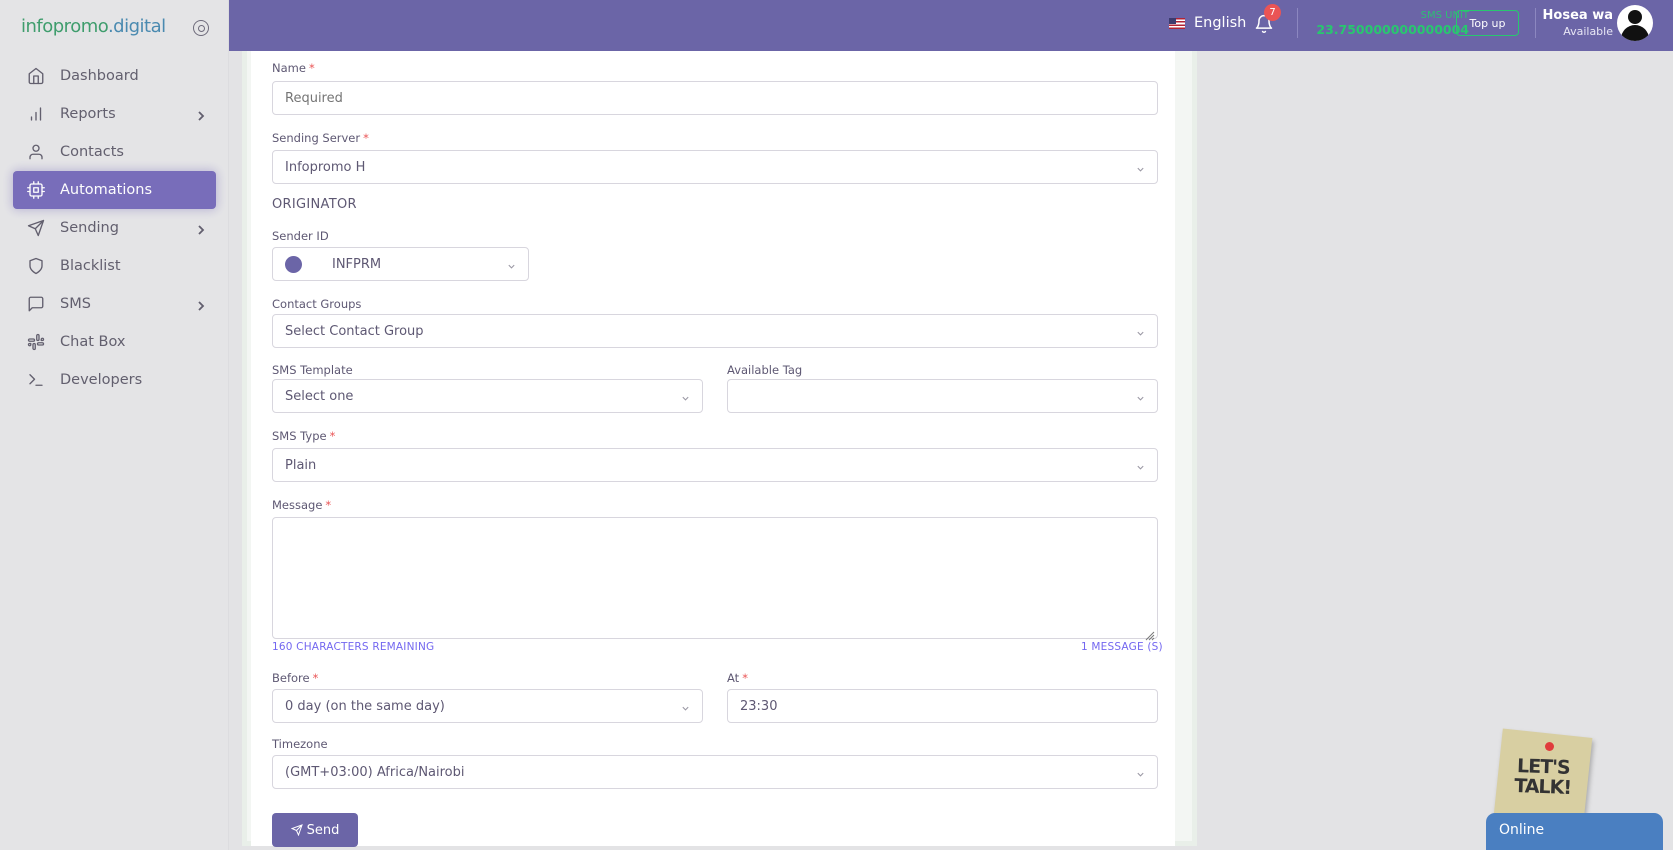 The width and height of the screenshot is (1673, 850). What do you see at coordinates (1177, 23) in the screenshot?
I see `us-flag-icon` at bounding box center [1177, 23].